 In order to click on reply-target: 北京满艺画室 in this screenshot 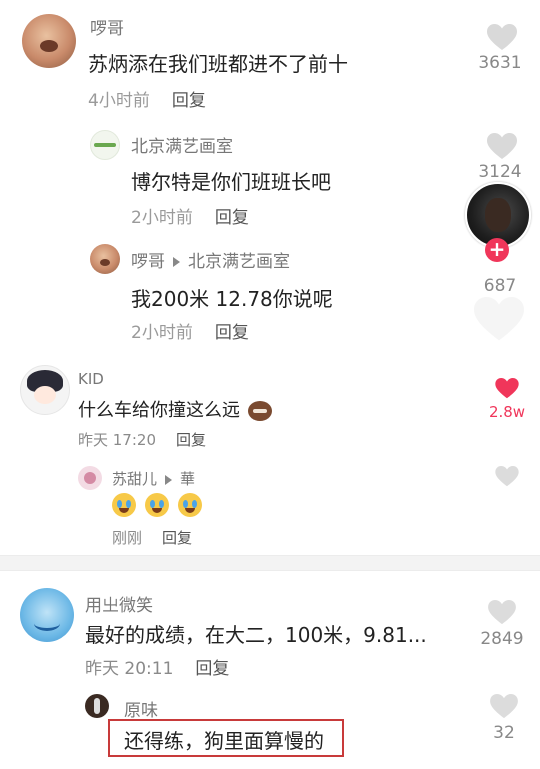, I will do `click(239, 262)`.